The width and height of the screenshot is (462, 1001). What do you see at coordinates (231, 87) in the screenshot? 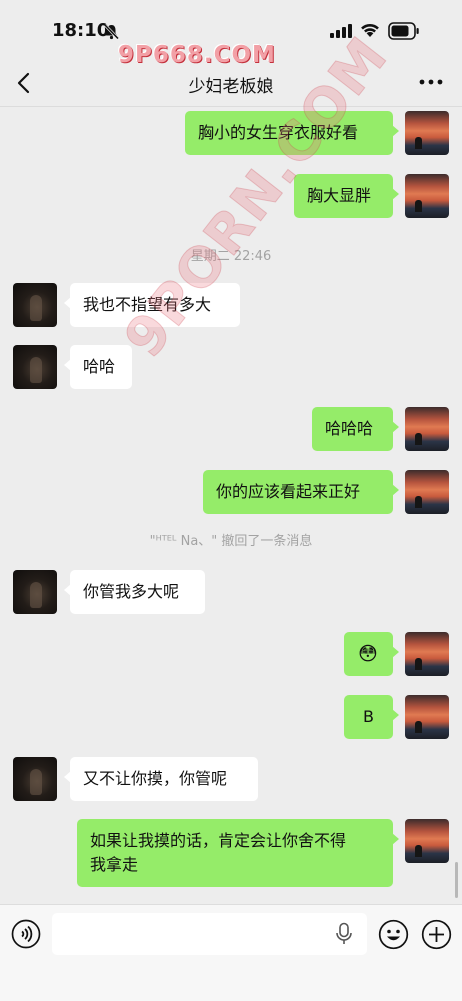
I see `chat-title: 少妇老板娘` at bounding box center [231, 87].